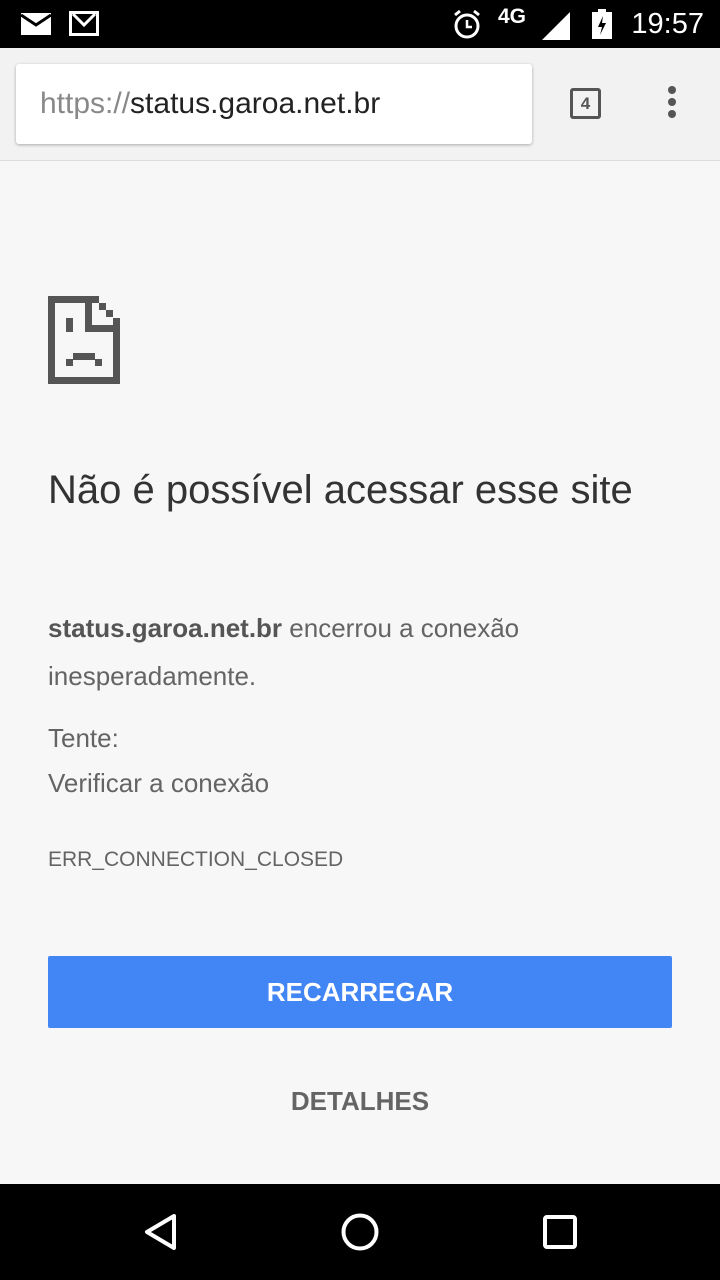 This screenshot has width=720, height=1280. Describe the element at coordinates (165, 628) in the screenshot. I see `error-host: status.garoa.net.br` at that location.